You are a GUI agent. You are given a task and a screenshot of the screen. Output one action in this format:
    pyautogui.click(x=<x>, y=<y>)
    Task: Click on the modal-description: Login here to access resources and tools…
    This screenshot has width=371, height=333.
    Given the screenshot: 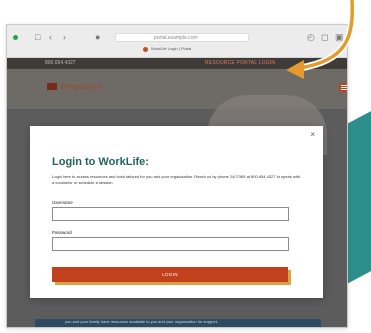 What is the action you would take?
    pyautogui.click(x=176, y=179)
    